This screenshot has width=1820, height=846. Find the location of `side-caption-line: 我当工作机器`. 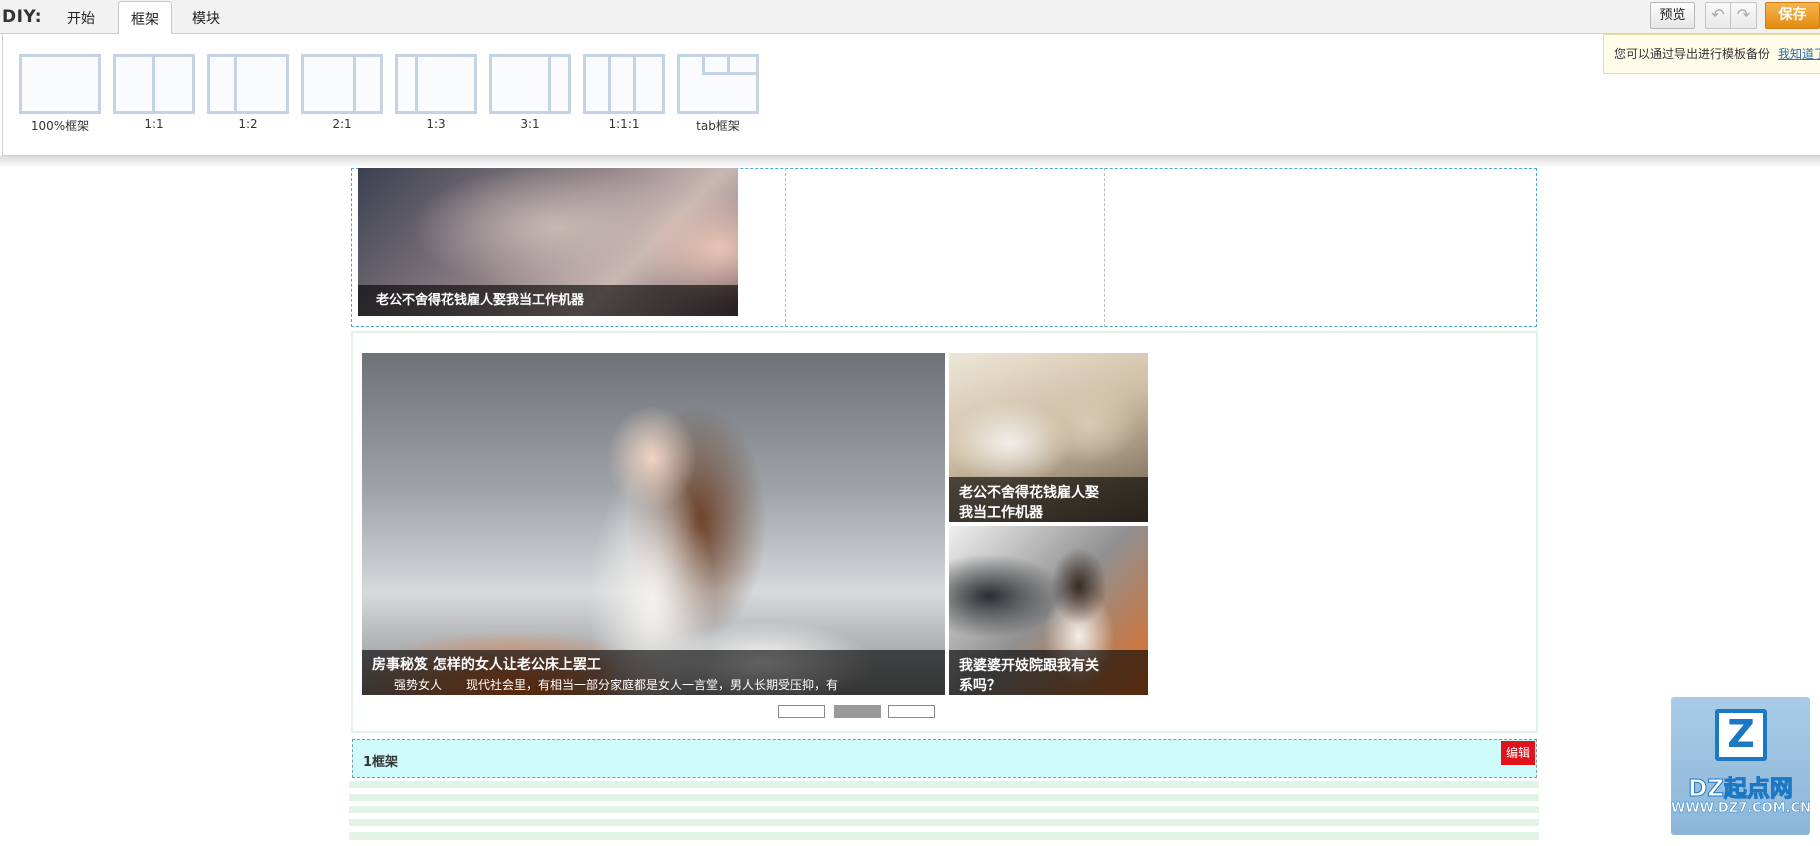

side-caption-line: 我当工作机器 is located at coordinates (1001, 513).